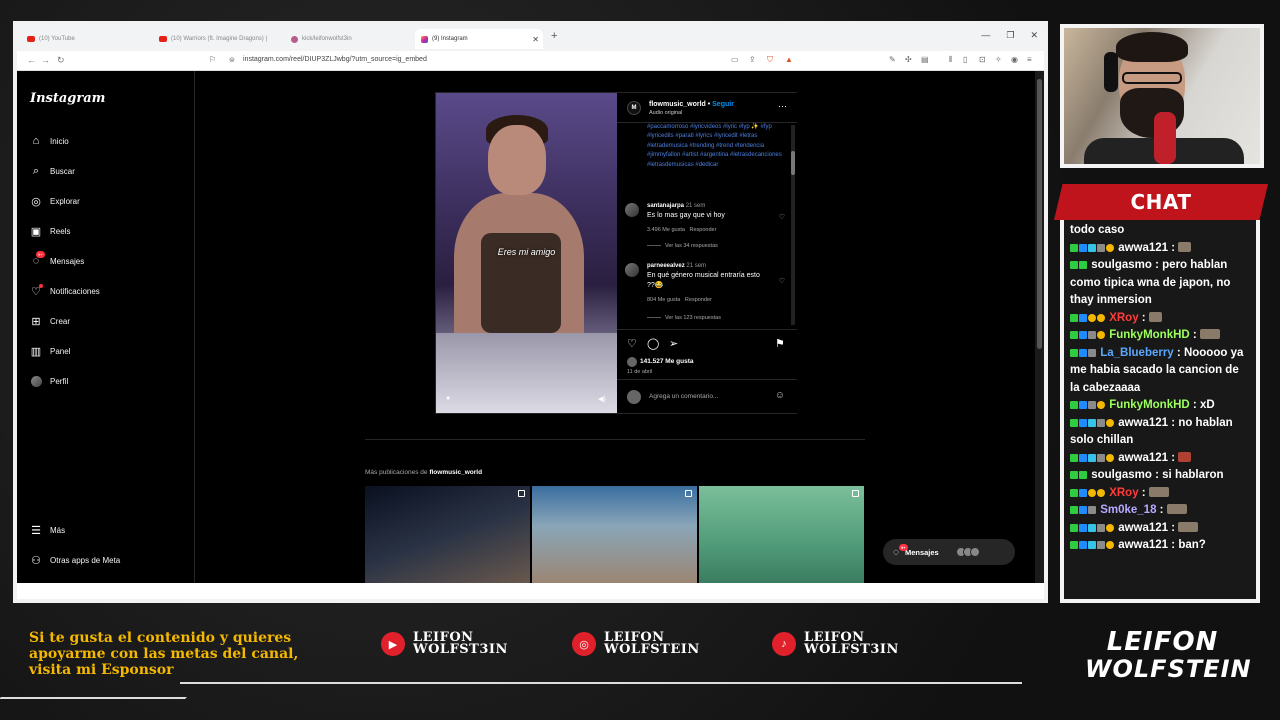 The height and width of the screenshot is (720, 1280). Describe the element at coordinates (1128, 510) in the screenshot. I see `chat-username: Sm0ke_18` at that location.